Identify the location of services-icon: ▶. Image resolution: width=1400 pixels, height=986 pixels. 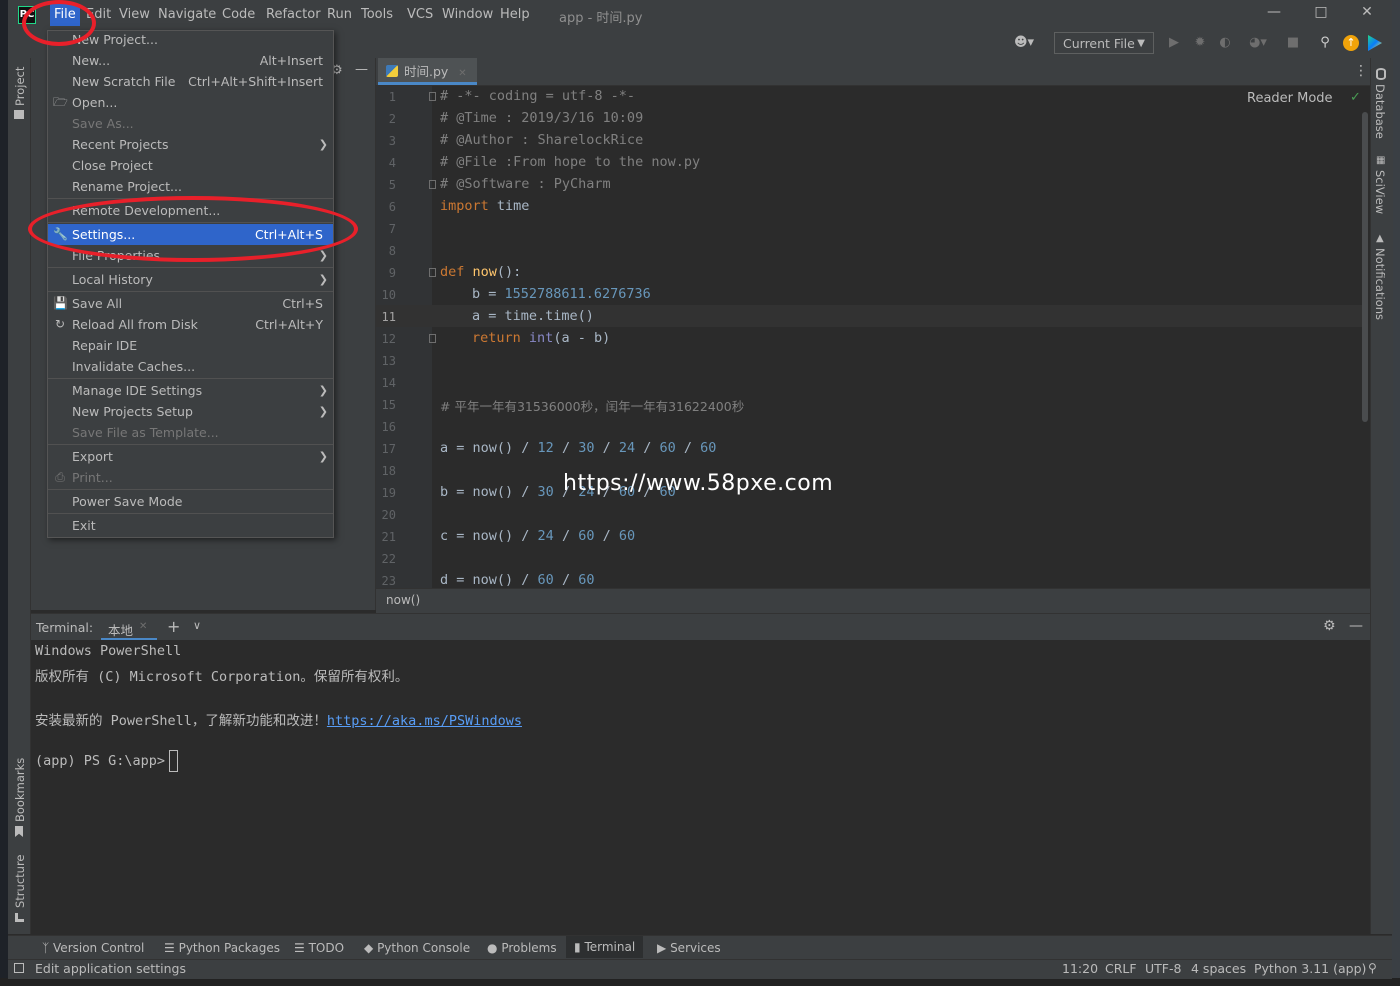
(662, 948).